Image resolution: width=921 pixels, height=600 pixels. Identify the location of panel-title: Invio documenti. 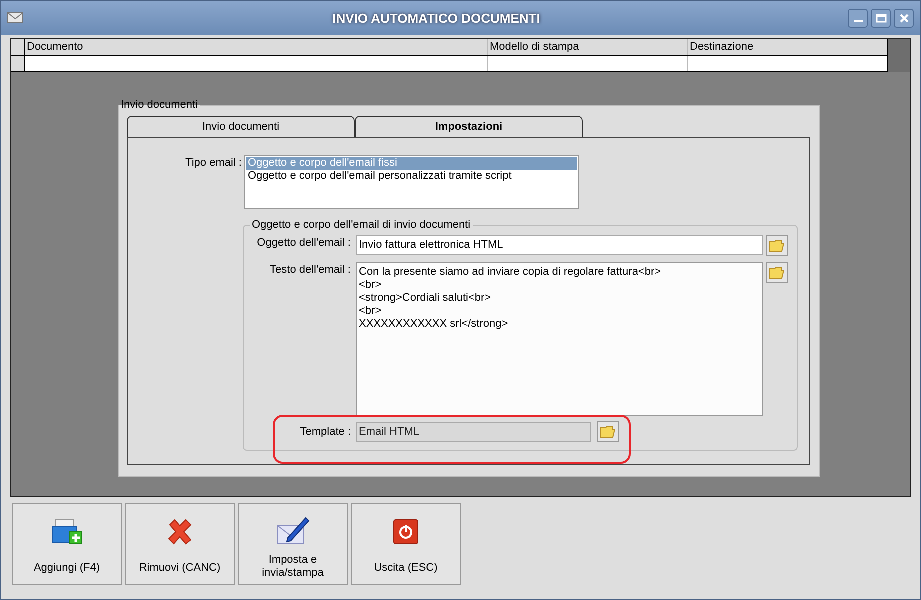
(160, 105).